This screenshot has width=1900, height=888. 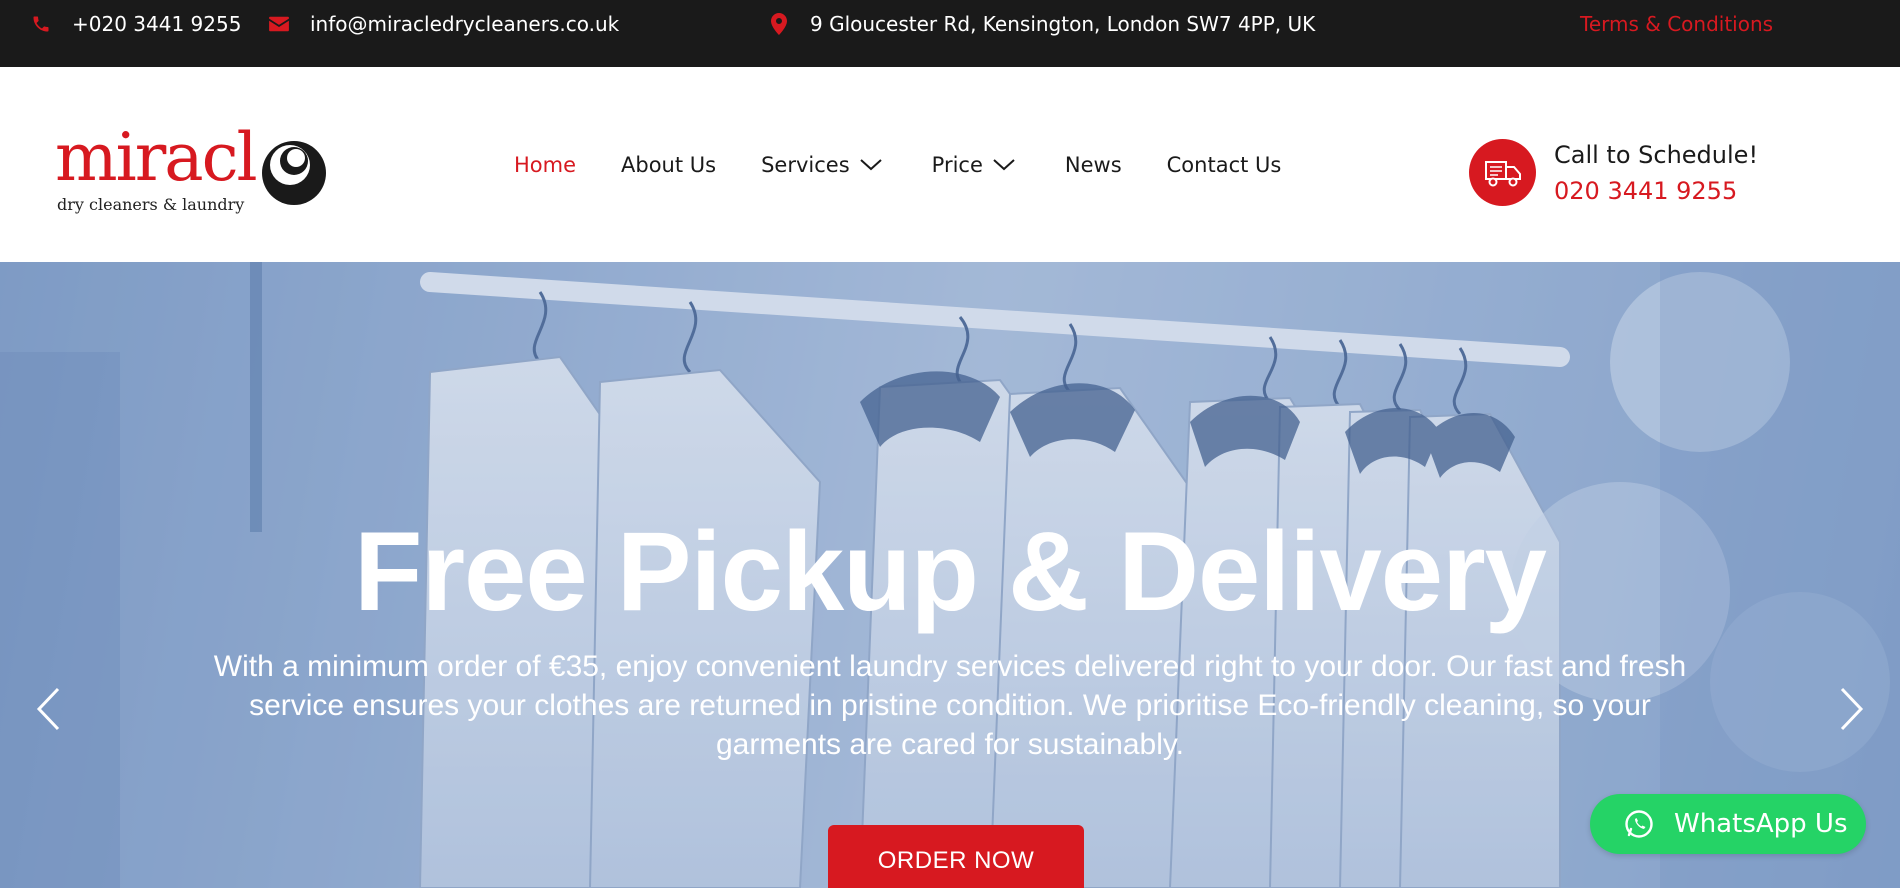 I want to click on call-to-schedule: Call to Schedule! 020 3441 9255, so click(x=1634, y=174).